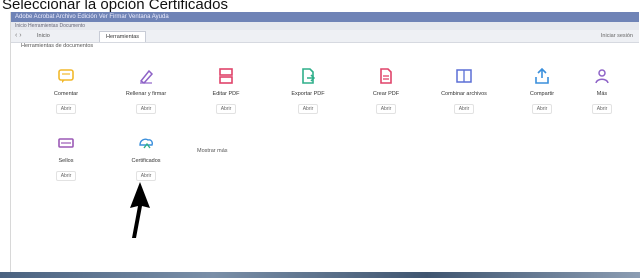 Image resolution: width=640 pixels, height=278 pixels. Describe the element at coordinates (386, 94) in the screenshot. I see `tool-name: Crear PDF` at that location.